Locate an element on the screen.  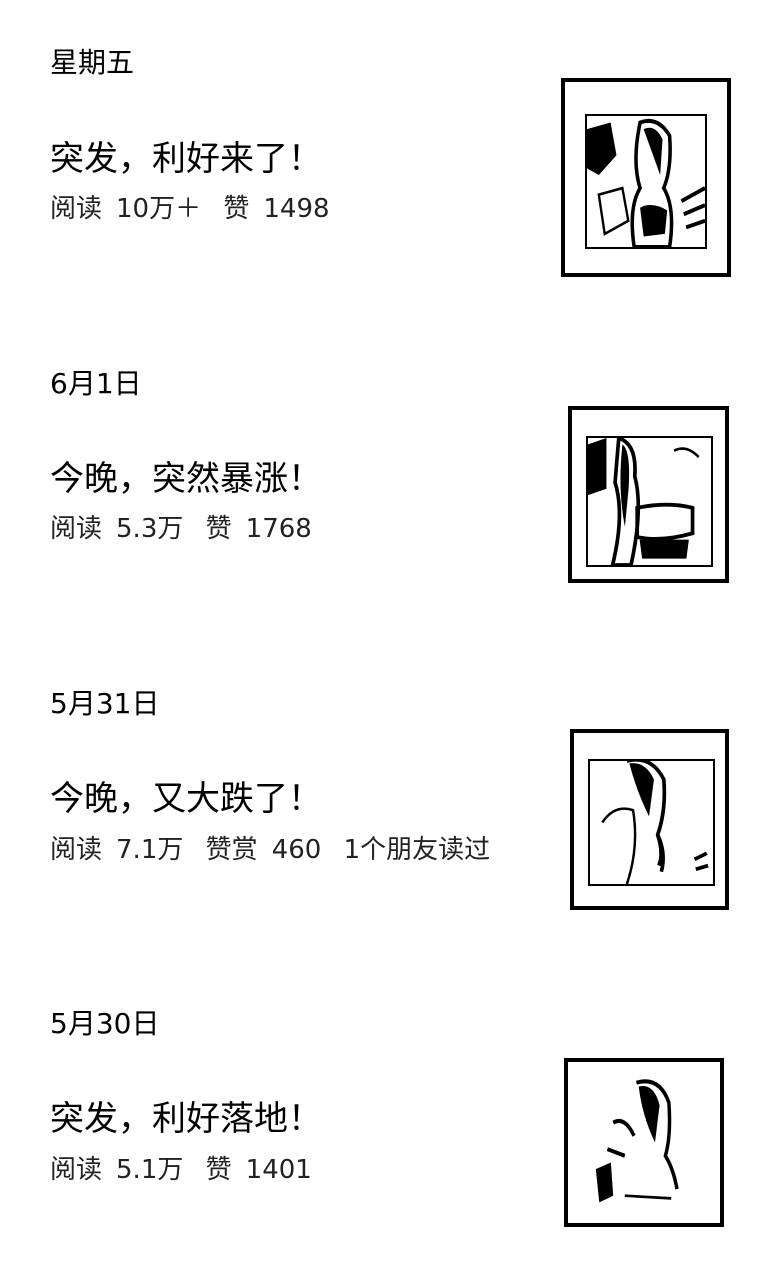
friends-read: 1个朋友读过 is located at coordinates (417, 850).